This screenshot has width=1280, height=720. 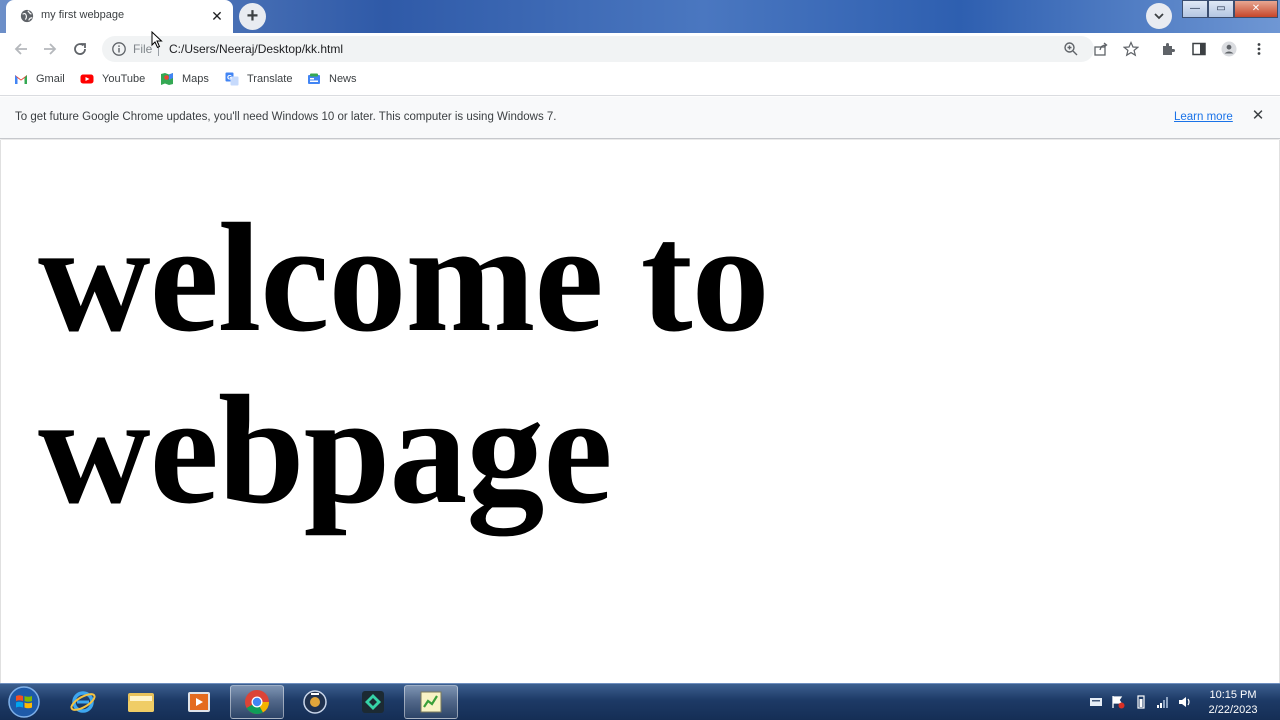 I want to click on kebab-menu-icon, so click(x=1259, y=49).